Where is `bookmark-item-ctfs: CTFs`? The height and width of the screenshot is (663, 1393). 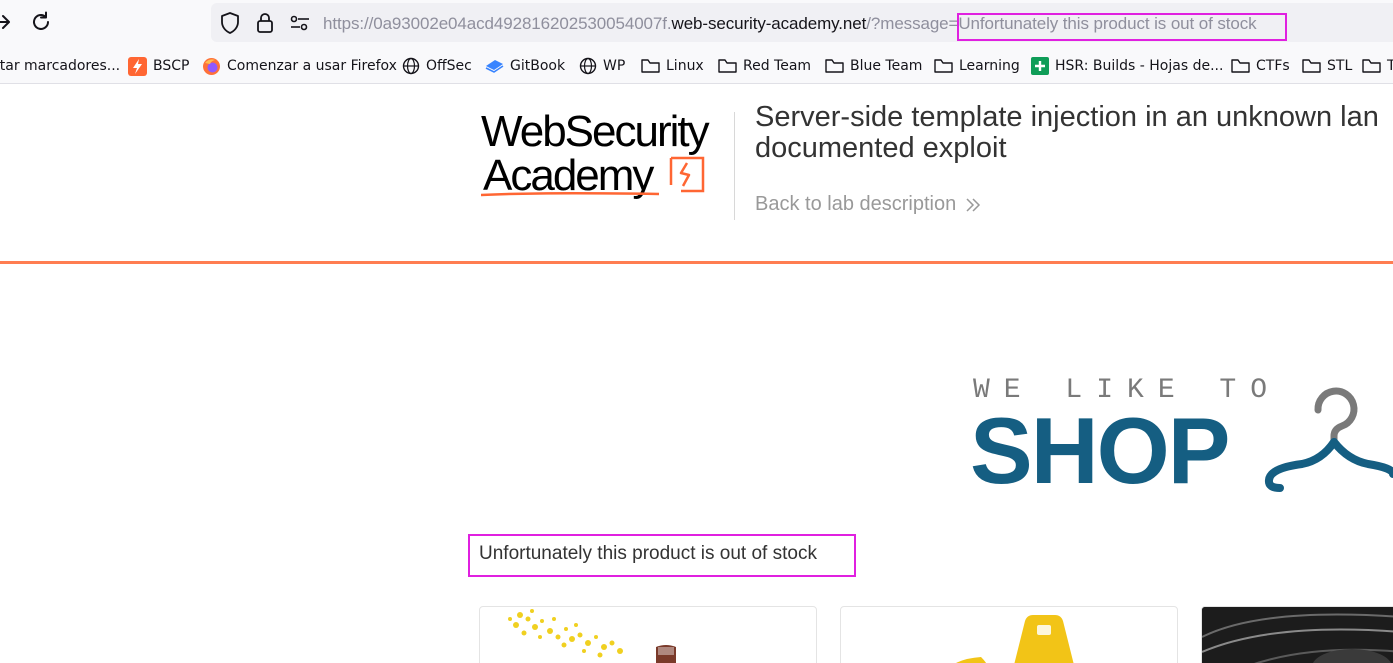
bookmark-item-ctfs: CTFs is located at coordinates (1260, 66).